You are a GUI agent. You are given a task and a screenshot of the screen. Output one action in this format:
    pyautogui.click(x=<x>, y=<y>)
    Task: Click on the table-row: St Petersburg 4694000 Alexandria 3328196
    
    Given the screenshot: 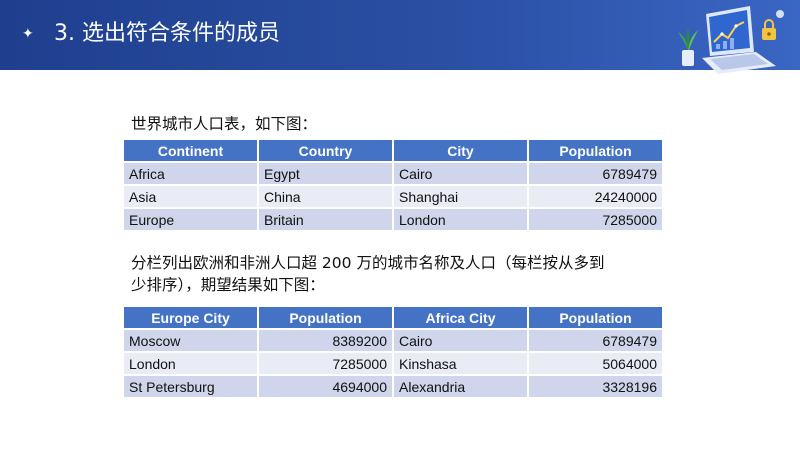 What is the action you would take?
    pyautogui.click(x=393, y=386)
    